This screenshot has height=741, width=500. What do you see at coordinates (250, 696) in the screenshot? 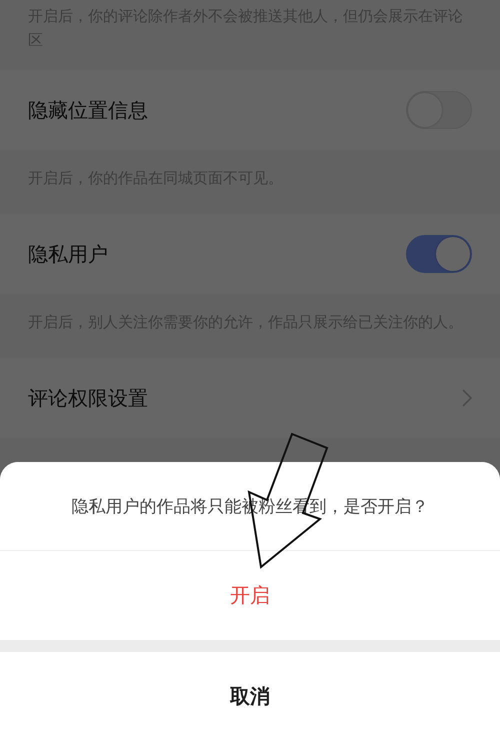
I see `cancel-button: 取消` at bounding box center [250, 696].